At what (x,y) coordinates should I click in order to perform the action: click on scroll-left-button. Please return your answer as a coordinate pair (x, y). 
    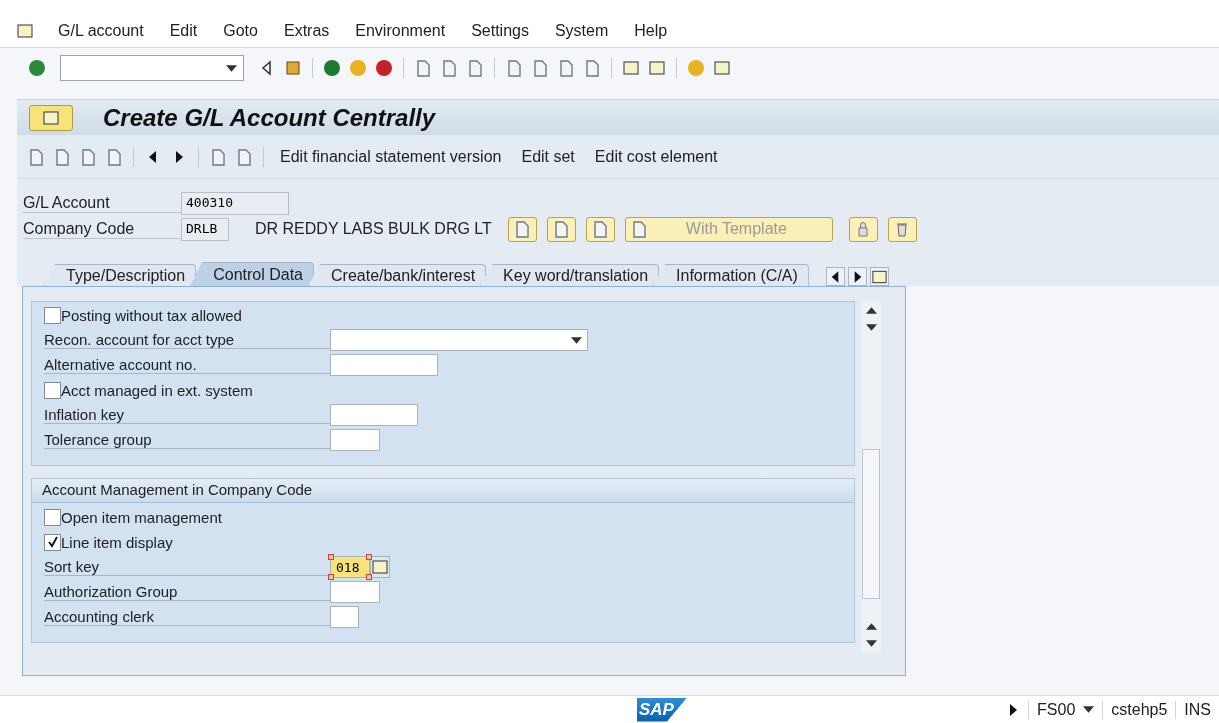
    Looking at the image, I should click on (835, 276).